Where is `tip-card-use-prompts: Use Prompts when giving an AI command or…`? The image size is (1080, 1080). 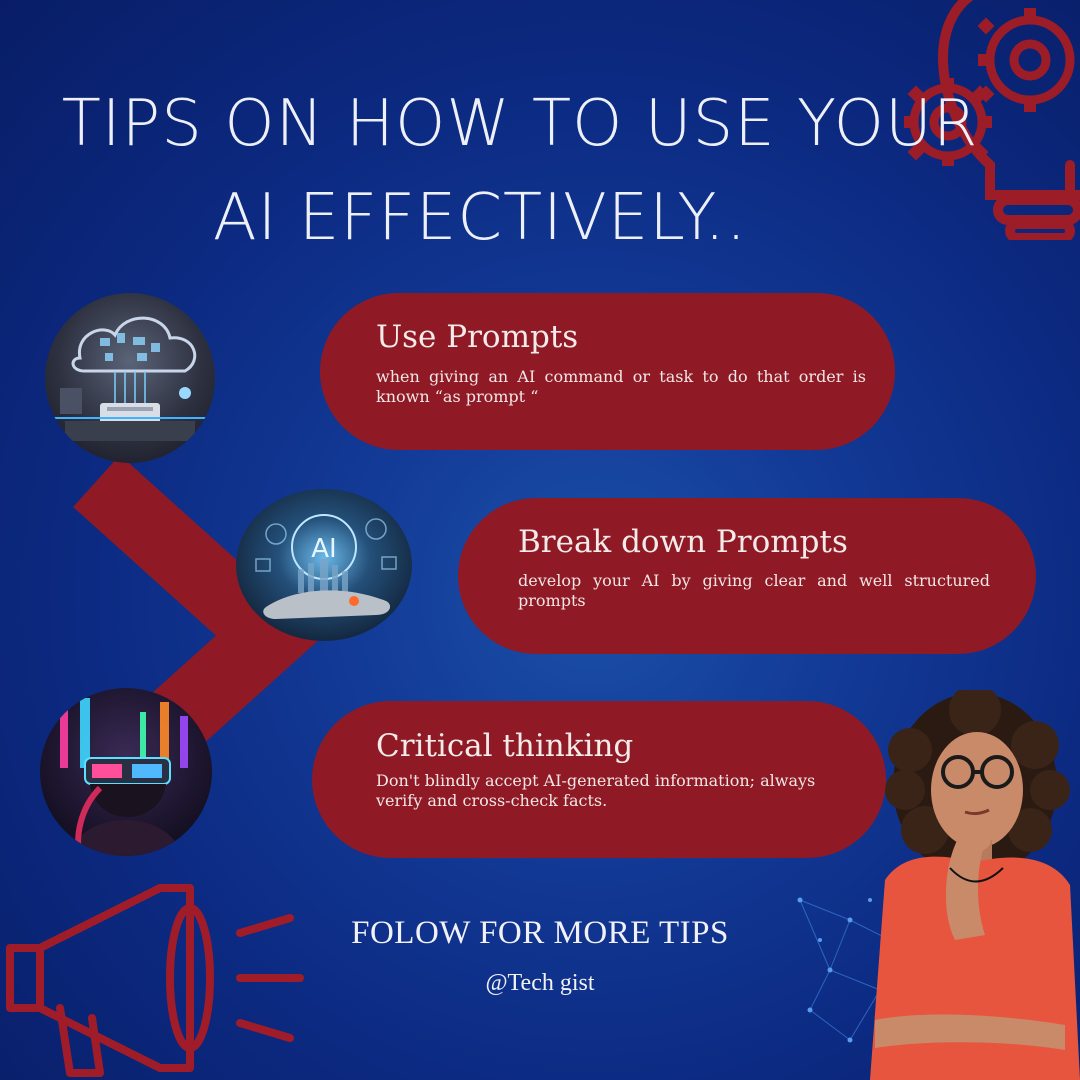 tip-card-use-prompts: Use Prompts when giving an AI command or… is located at coordinates (607, 371).